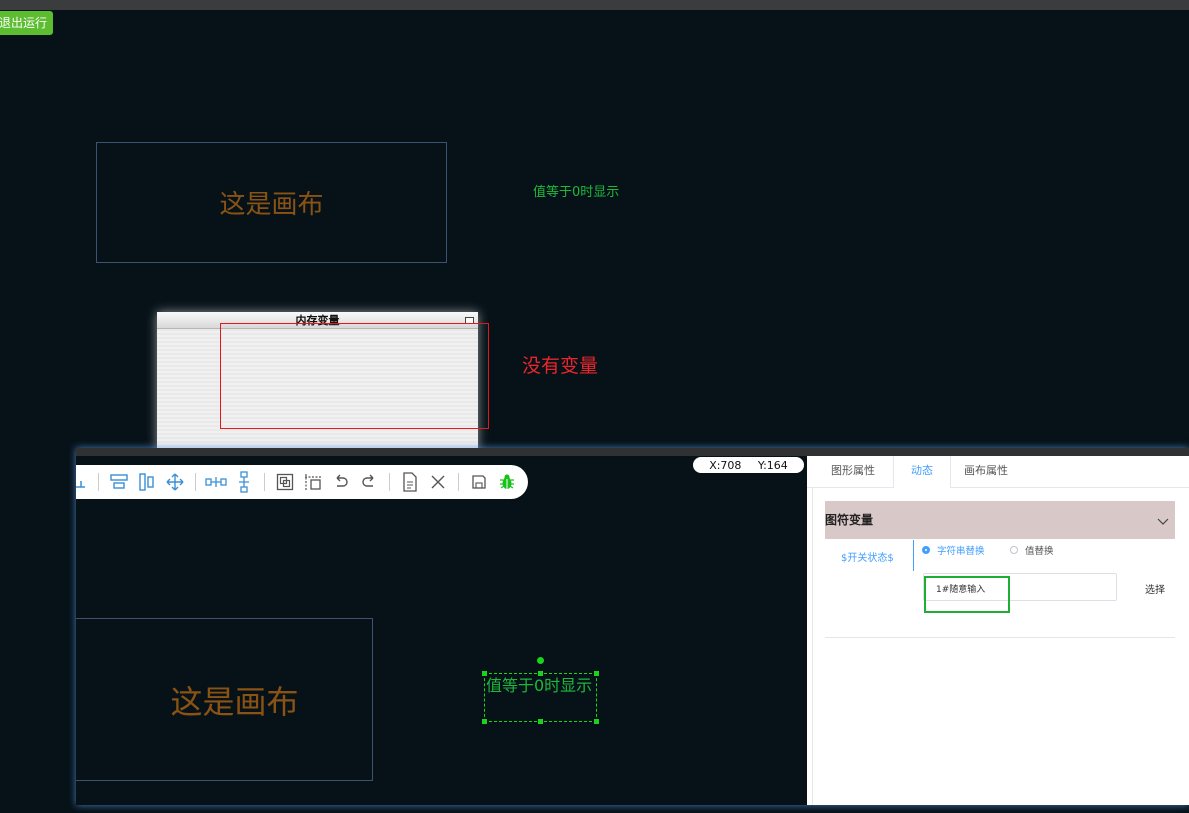  Describe the element at coordinates (926, 550) in the screenshot. I see `radio-checked-icon` at that location.